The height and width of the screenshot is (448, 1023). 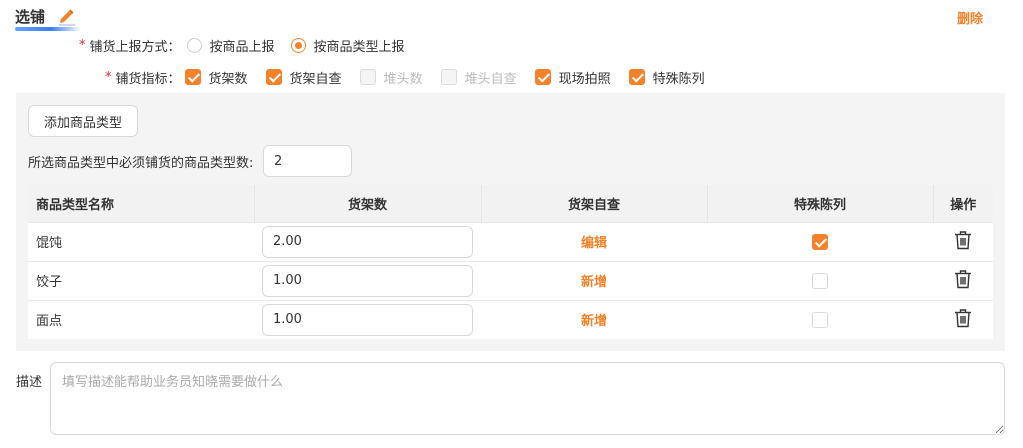 What do you see at coordinates (228, 79) in the screenshot?
I see `checkbox-label: 货架数` at bounding box center [228, 79].